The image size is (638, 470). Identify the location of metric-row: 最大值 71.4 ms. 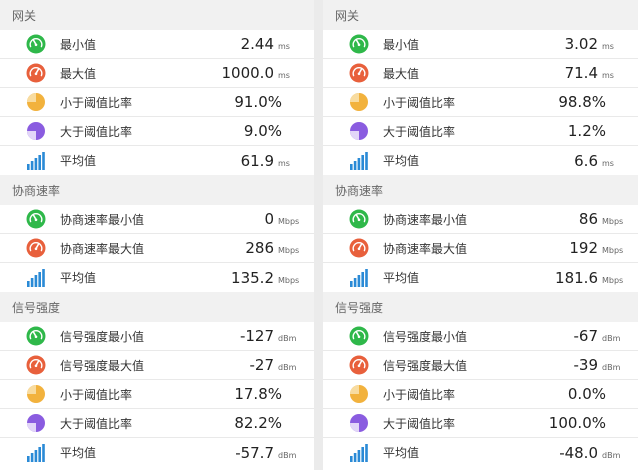
(480, 73).